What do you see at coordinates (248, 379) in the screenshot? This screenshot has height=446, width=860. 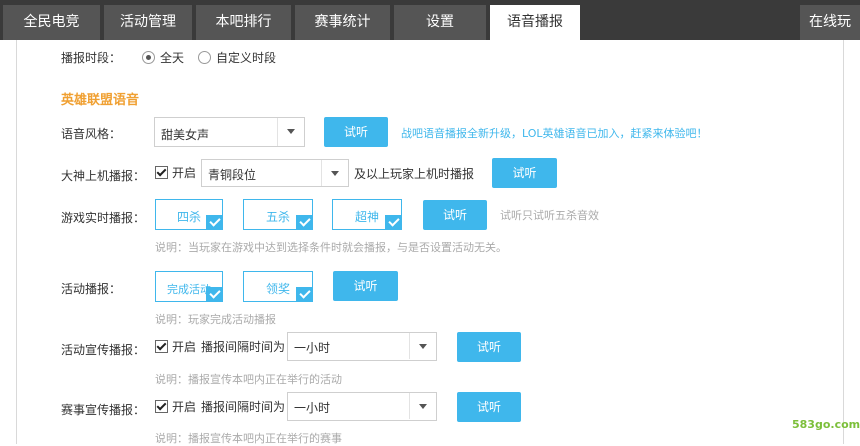 I see `activity-promo-note: 说明：播报宣传本吧内正在举行的活动` at bounding box center [248, 379].